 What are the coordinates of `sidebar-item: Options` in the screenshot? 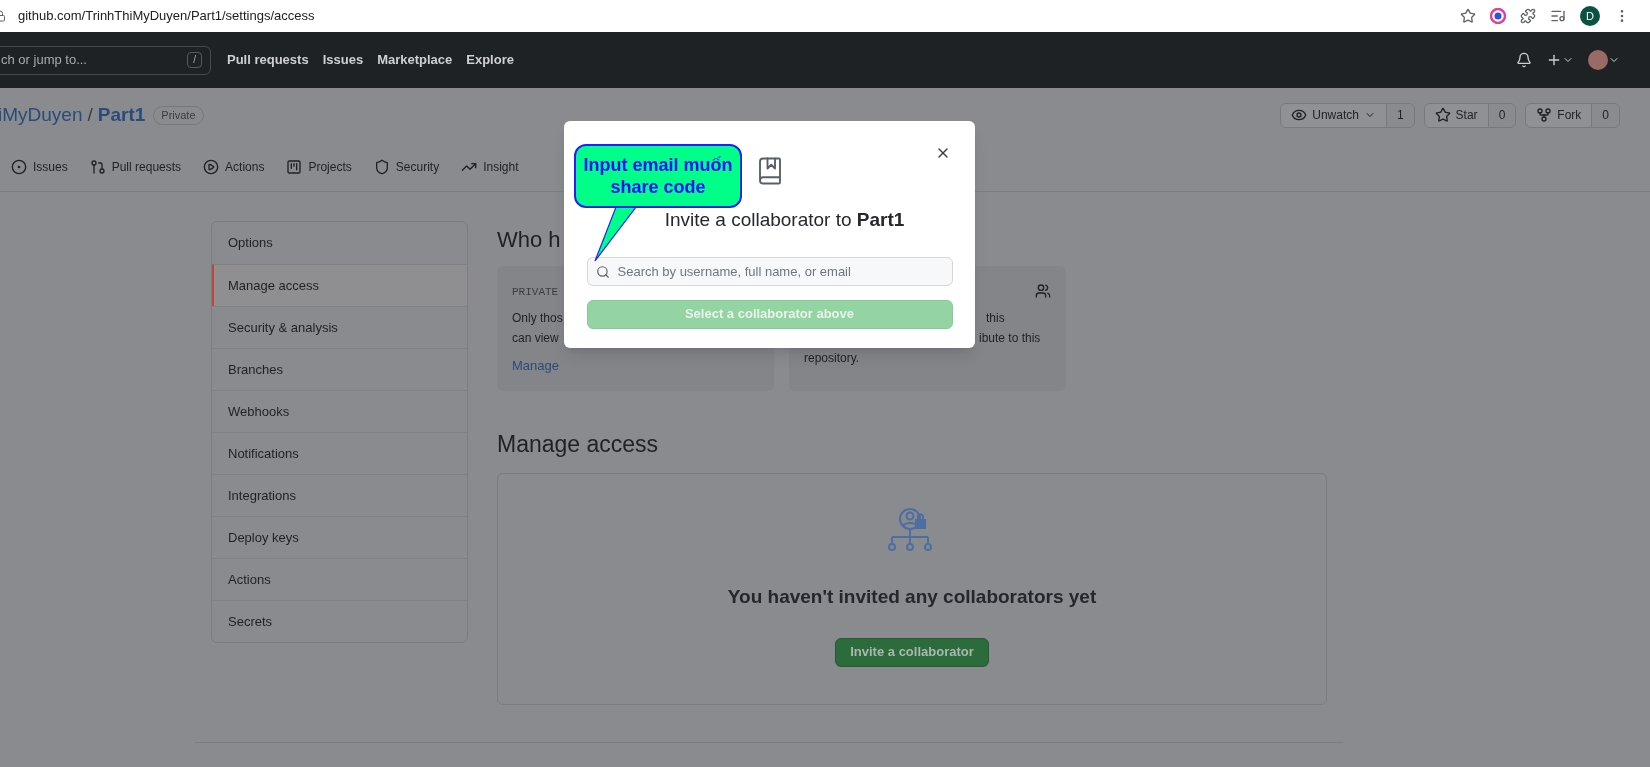 It's located at (339, 243).